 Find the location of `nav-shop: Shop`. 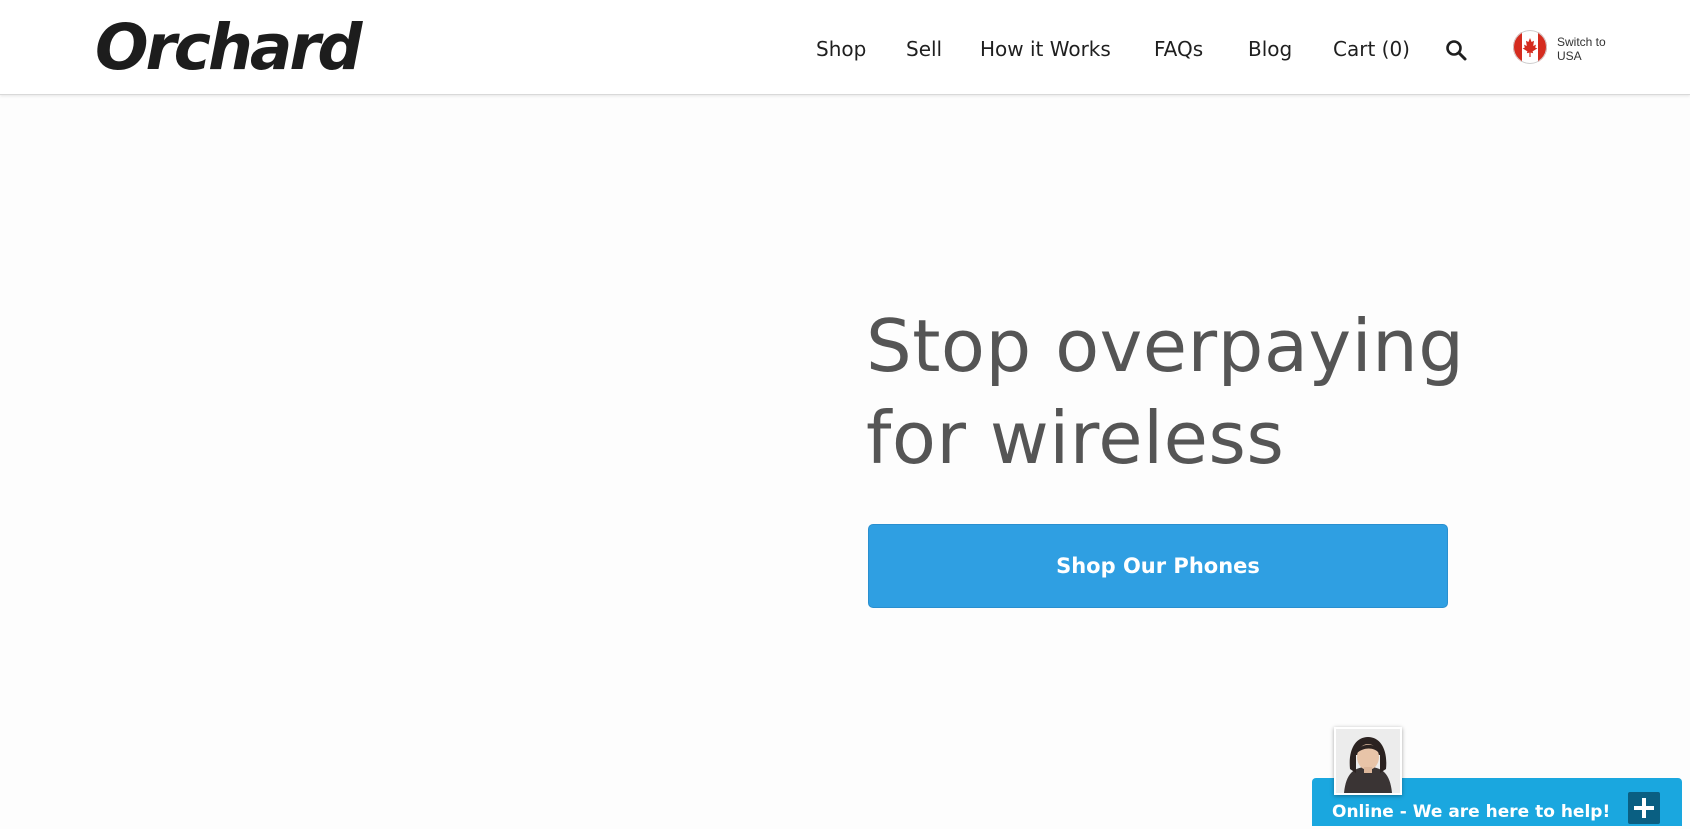

nav-shop: Shop is located at coordinates (841, 49).